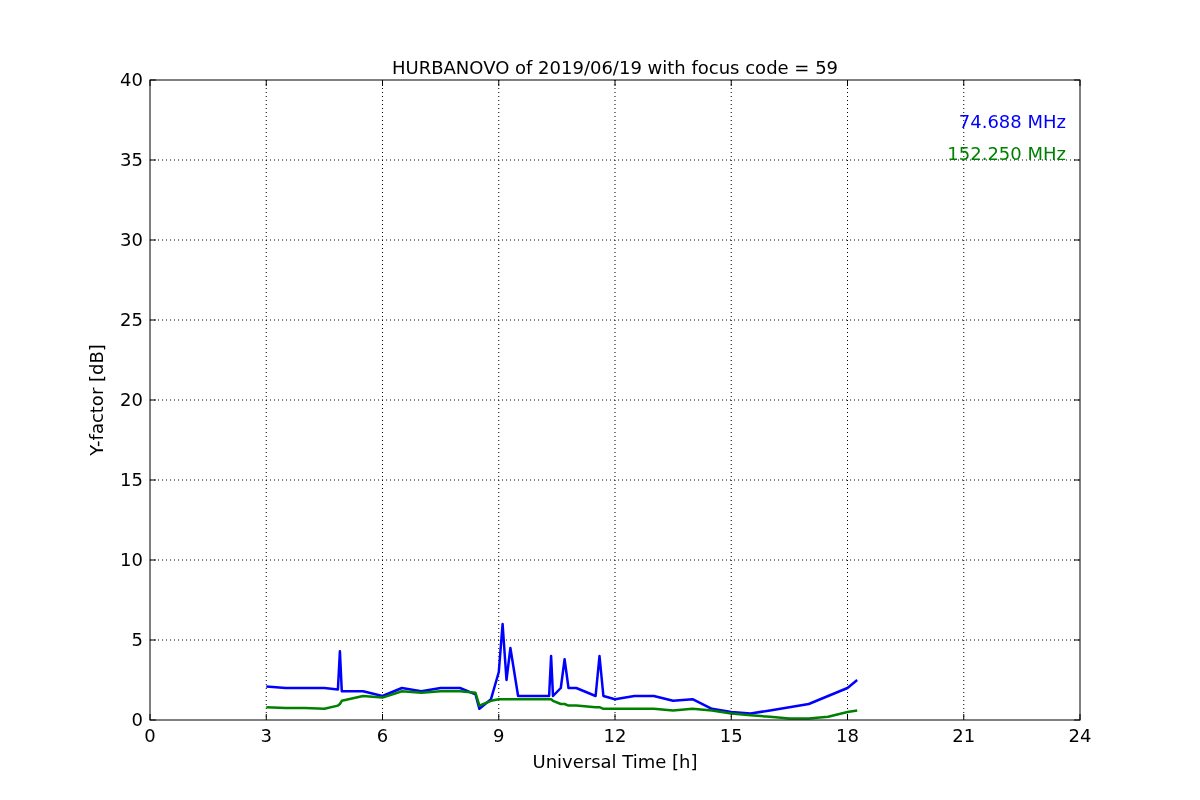 The width and height of the screenshot is (1200, 800). Describe the element at coordinates (964, 735) in the screenshot. I see `x-tick-label: 21` at that location.